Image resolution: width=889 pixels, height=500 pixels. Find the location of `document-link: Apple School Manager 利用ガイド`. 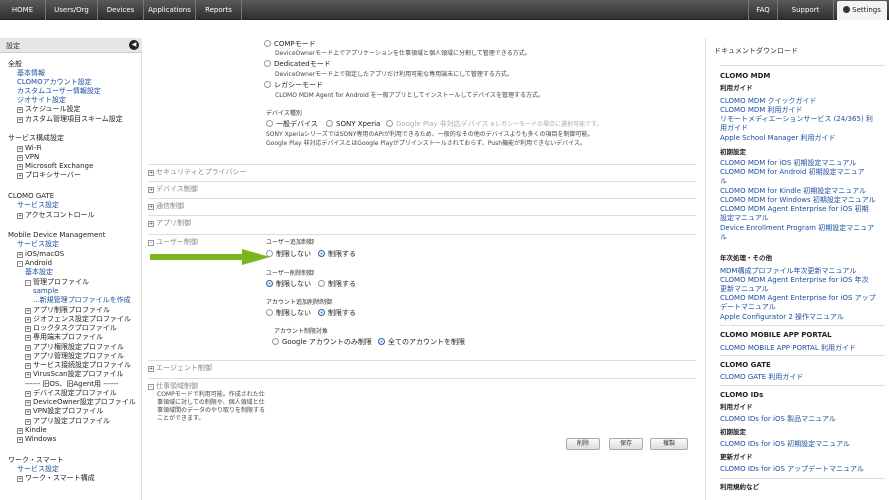

document-link: Apple School Manager 利用ガイド is located at coordinates (778, 138).